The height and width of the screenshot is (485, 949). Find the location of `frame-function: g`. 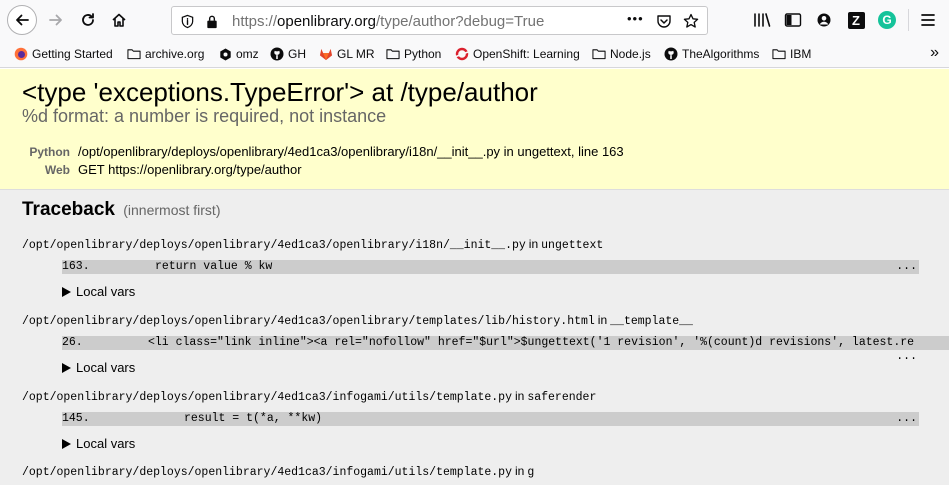

frame-function: g is located at coordinates (531, 472).